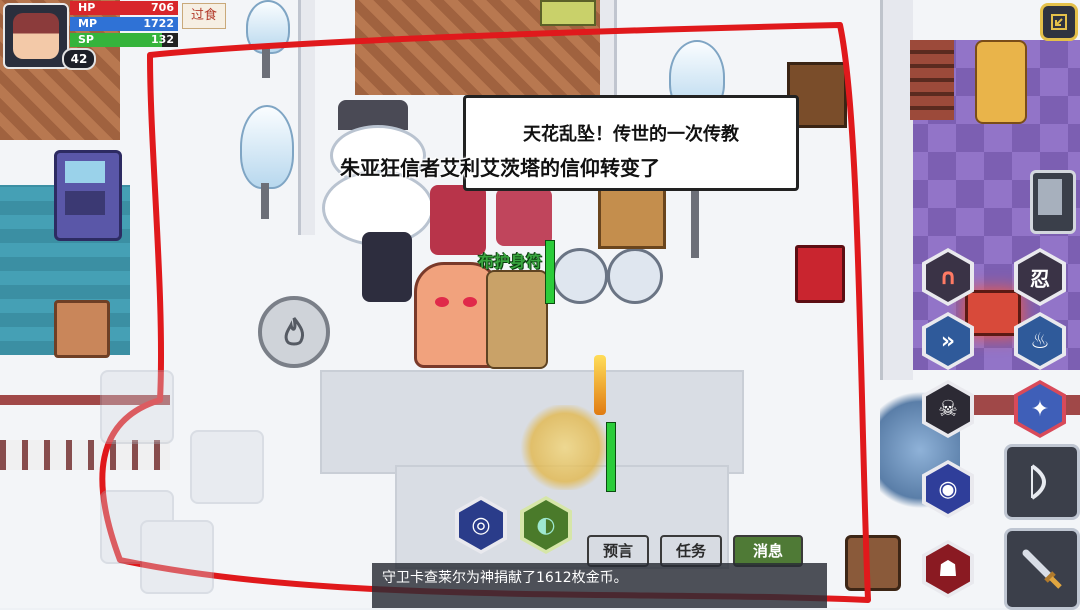  What do you see at coordinates (631, 134) in the screenshot?
I see `speech-bubble-text: 天花乱坠！传世的一次传教` at bounding box center [631, 134].